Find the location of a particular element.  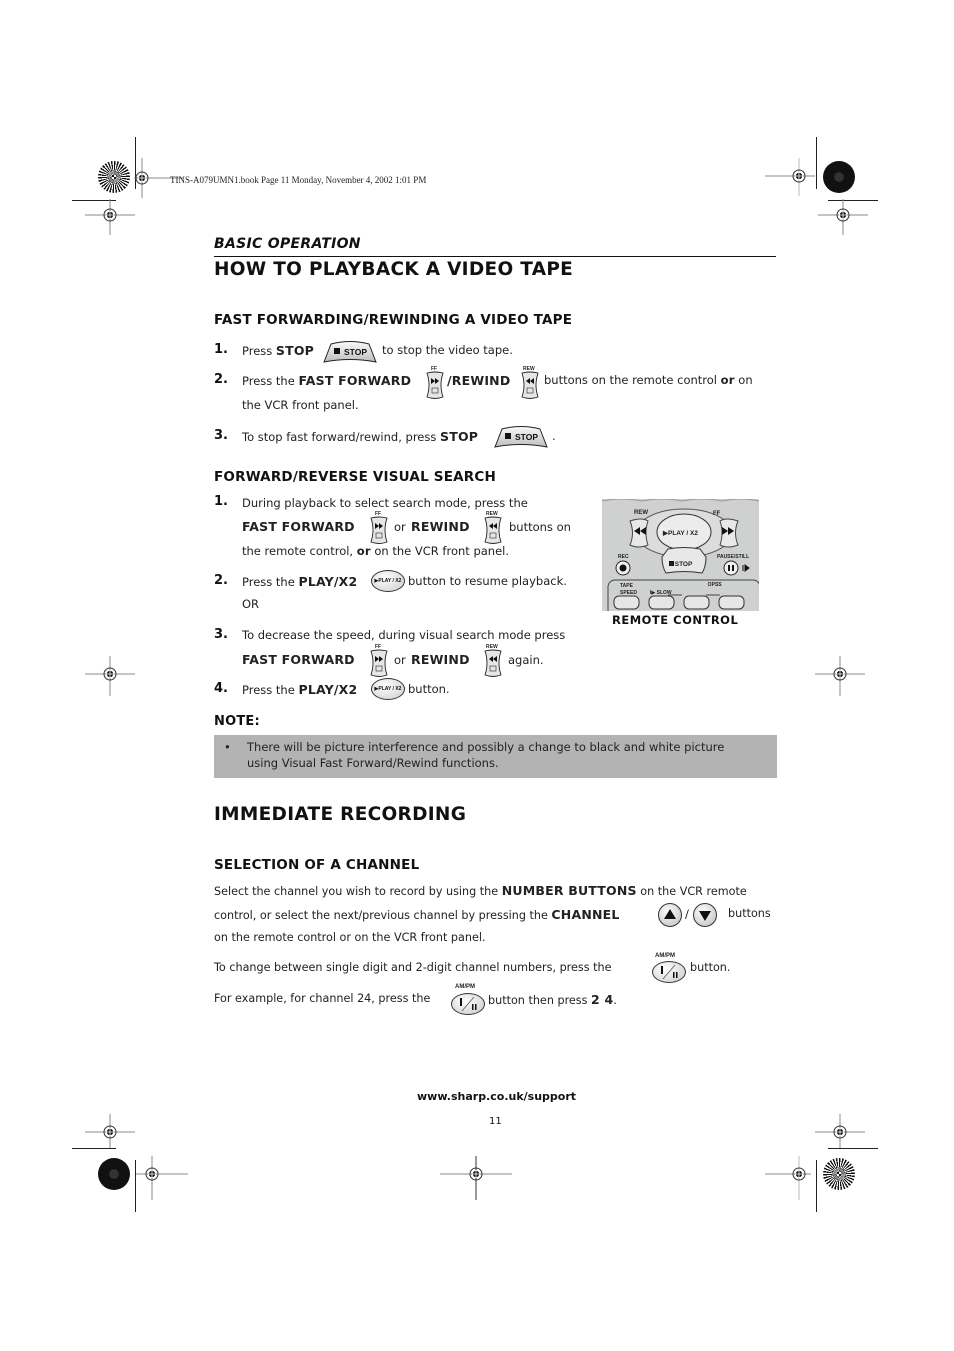

step-text-line2: OR is located at coordinates (251, 604).